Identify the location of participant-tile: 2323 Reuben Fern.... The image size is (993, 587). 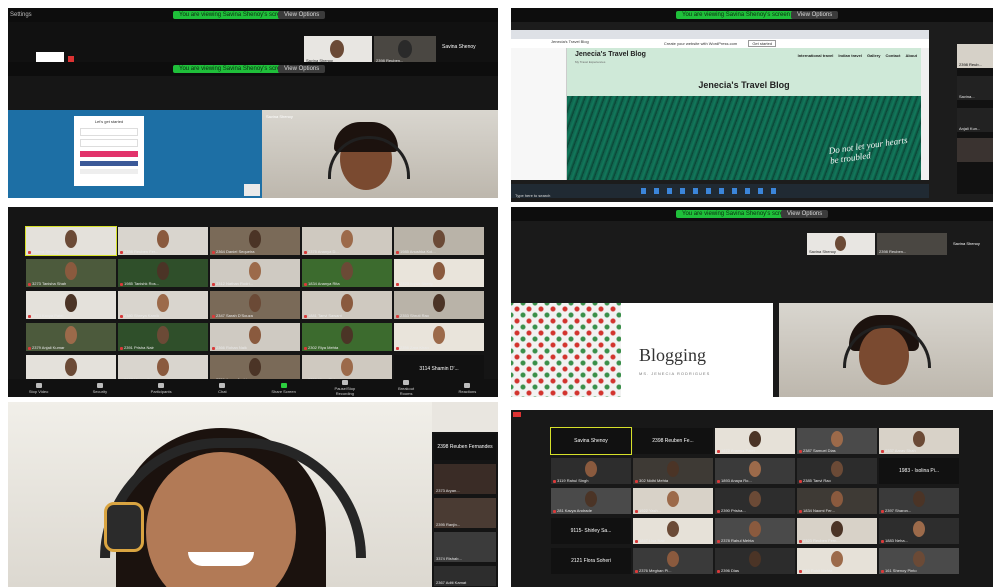
(837, 531).